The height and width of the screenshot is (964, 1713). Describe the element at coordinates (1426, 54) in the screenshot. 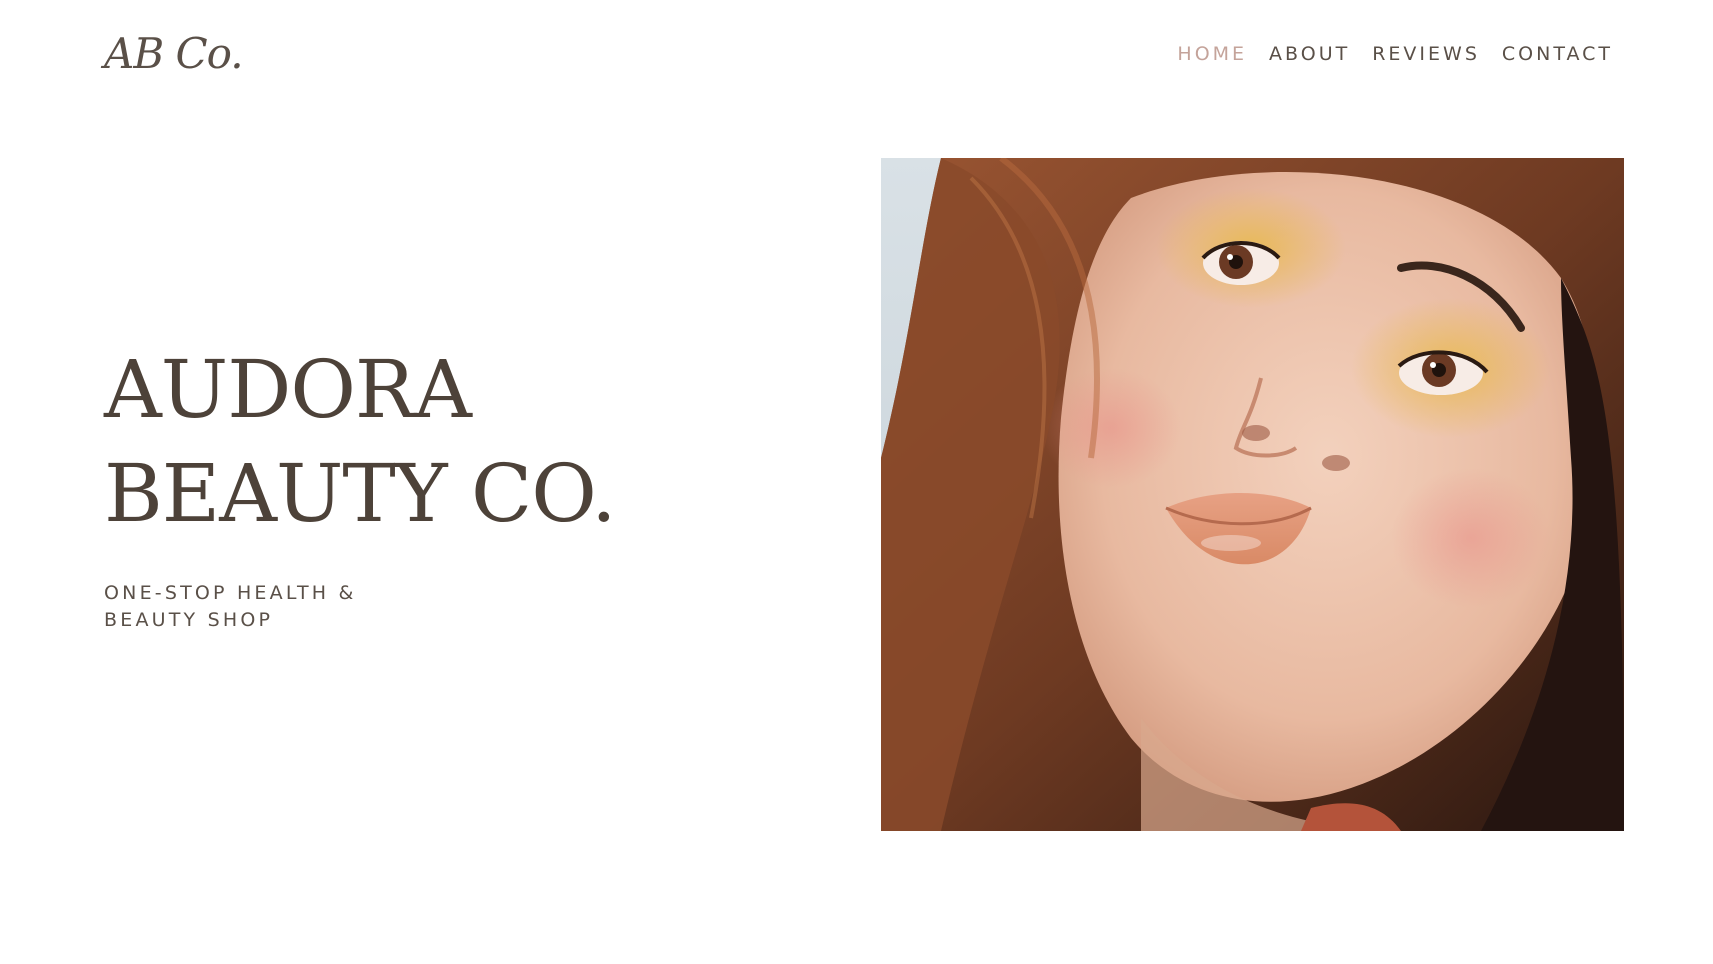

I see `nav-reviews-link: REVIEWS` at that location.